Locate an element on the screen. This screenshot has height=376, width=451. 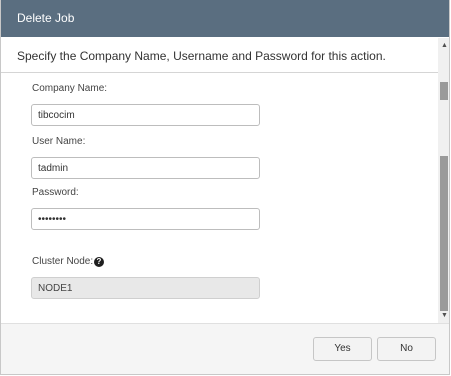
vertical-scrollbar: ▲ ▼ is located at coordinates (443, 180).